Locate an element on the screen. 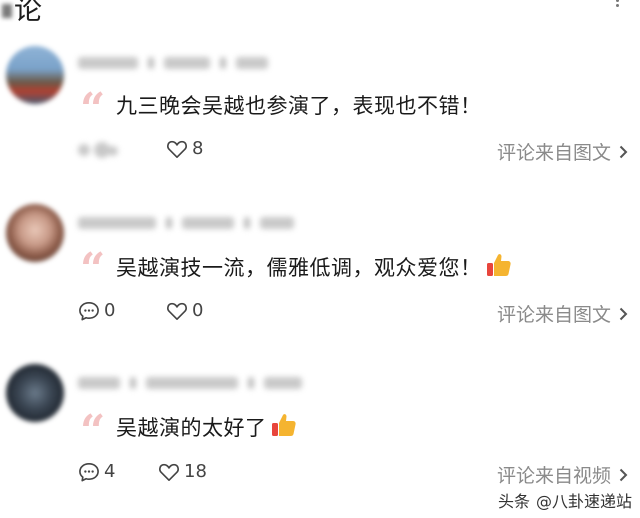  section-title: 论 is located at coordinates (22, 14).